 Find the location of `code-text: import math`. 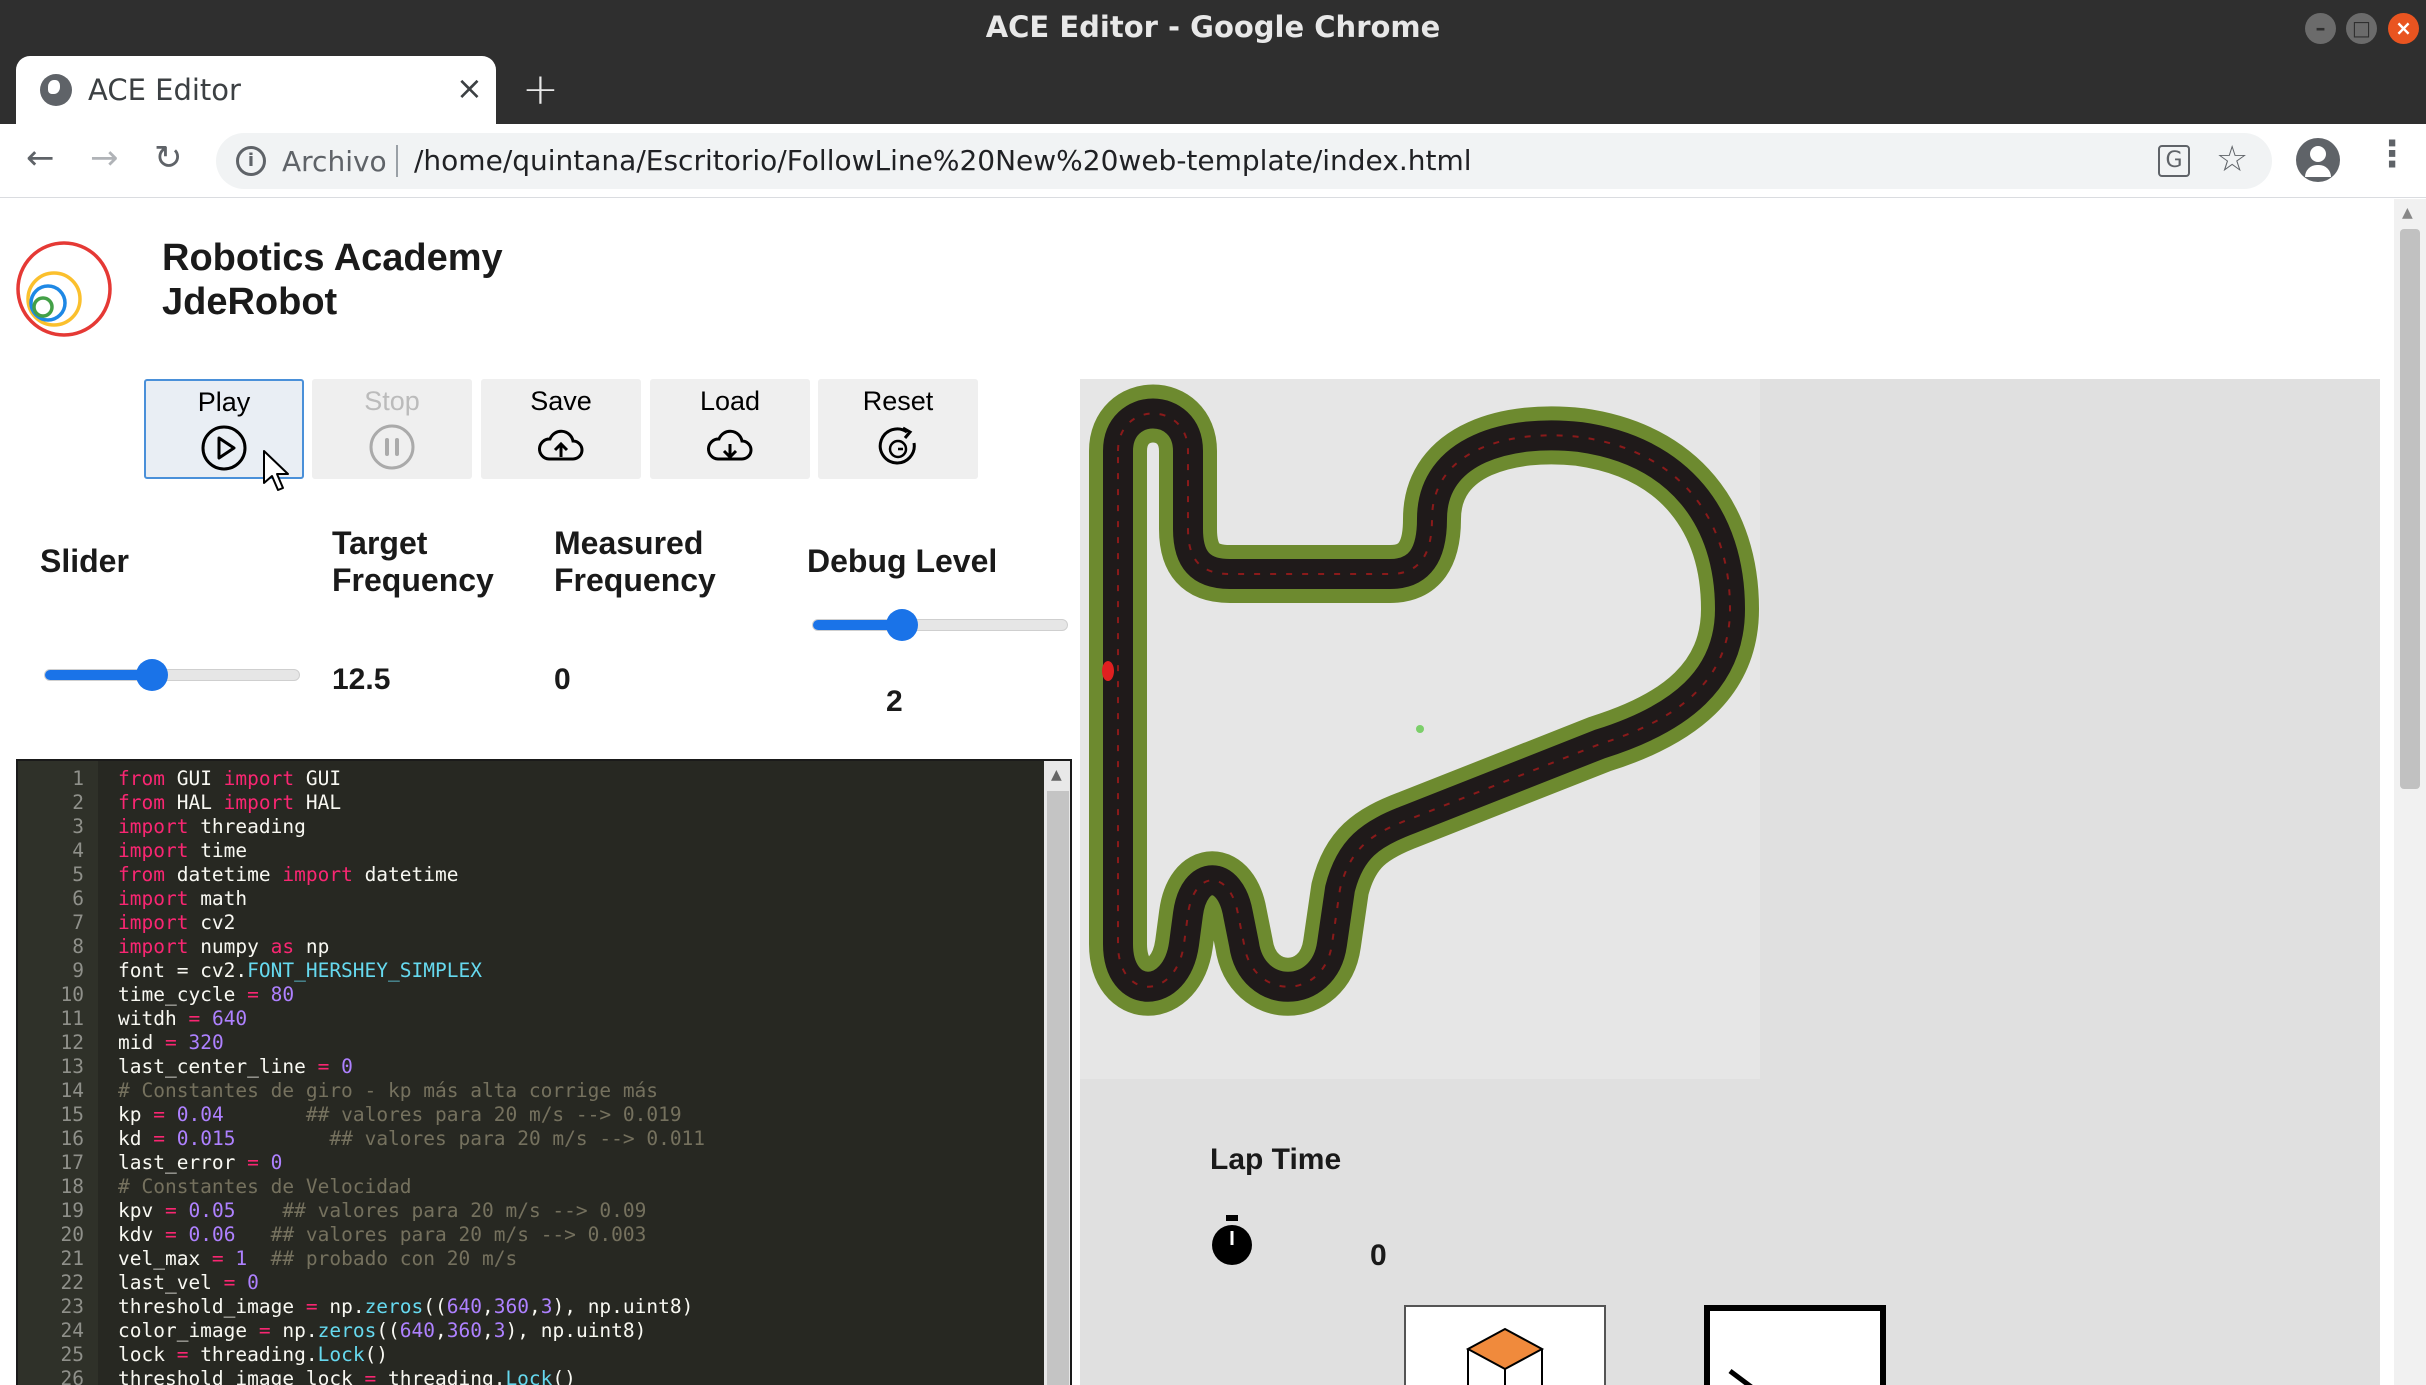

code-text: import math is located at coordinates (182, 898).